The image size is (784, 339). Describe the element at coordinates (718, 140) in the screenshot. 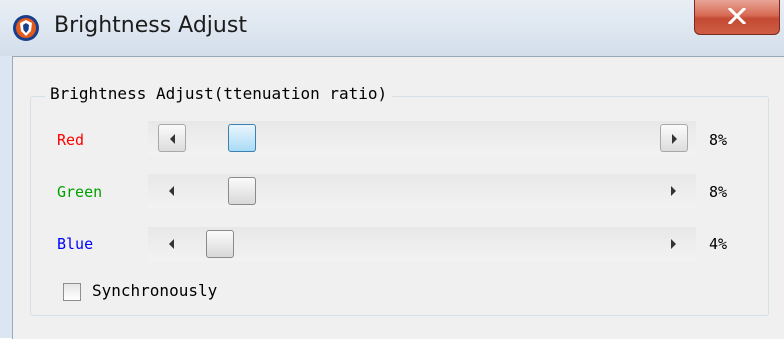

I see `red-value: 8%` at that location.